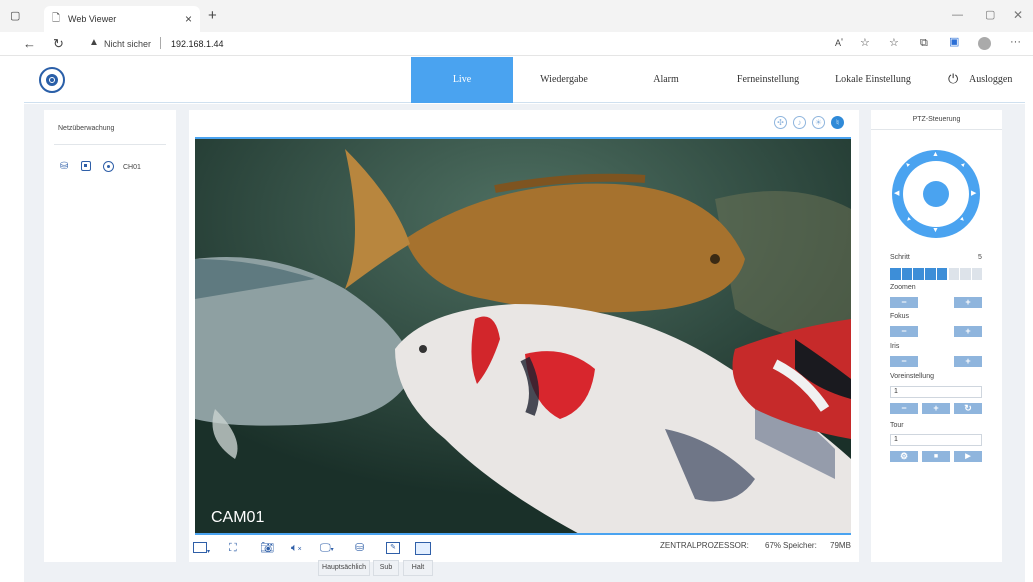  I want to click on preset-add-button: +, so click(936, 408).